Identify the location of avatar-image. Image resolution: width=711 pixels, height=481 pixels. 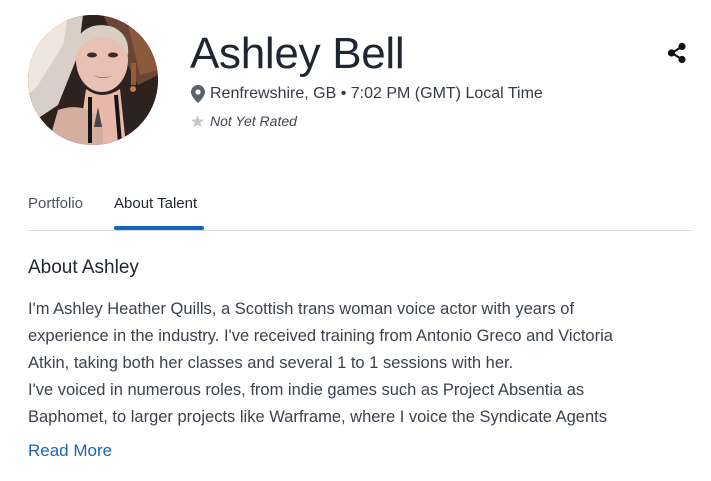
(93, 80).